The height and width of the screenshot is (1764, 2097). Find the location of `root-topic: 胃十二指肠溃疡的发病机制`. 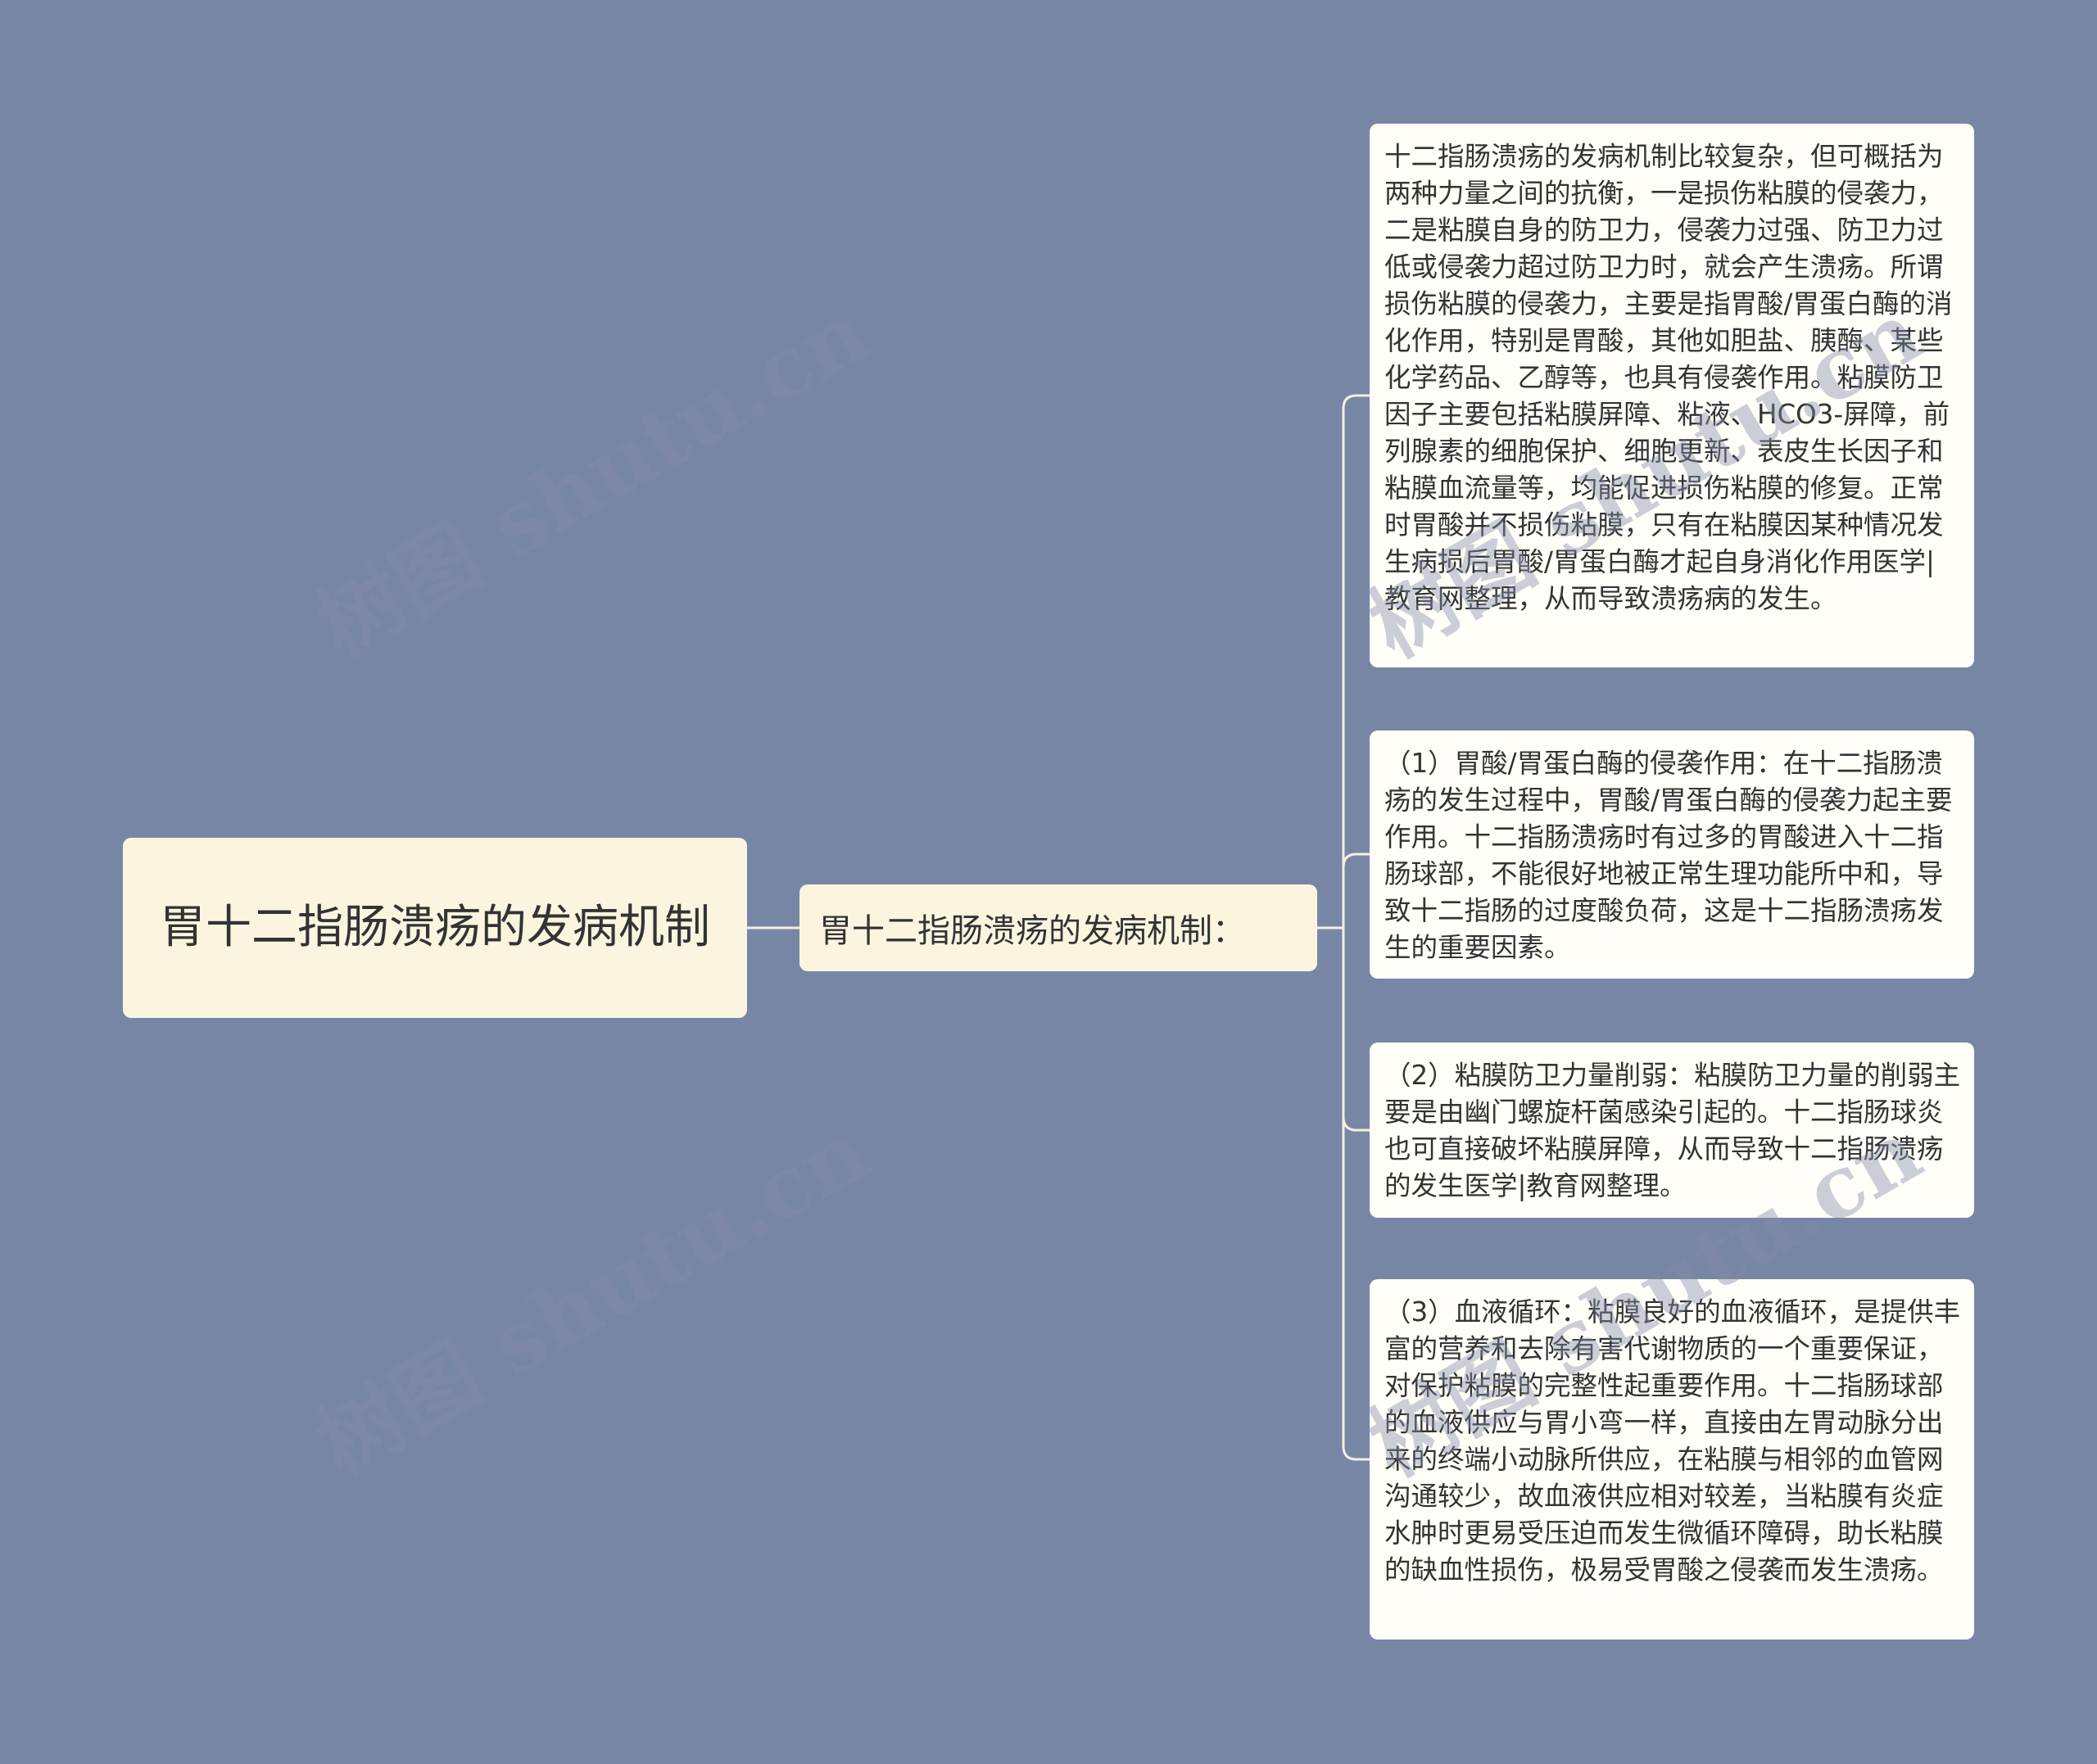

root-topic: 胃十二指肠溃疡的发病机制 is located at coordinates (435, 928).